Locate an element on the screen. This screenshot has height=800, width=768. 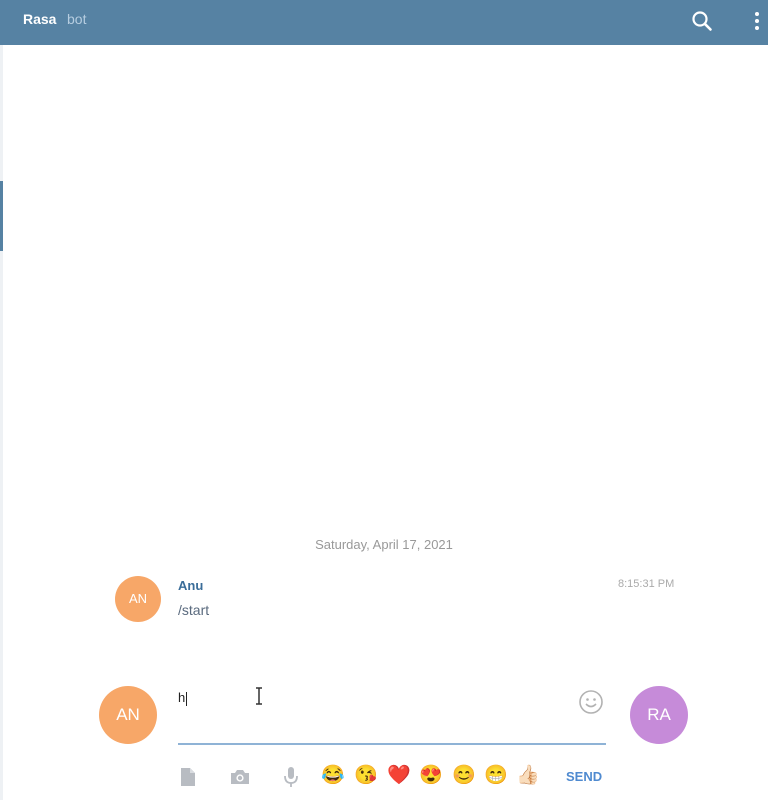
emoji-heart: ❤️ is located at coordinates (399, 776).